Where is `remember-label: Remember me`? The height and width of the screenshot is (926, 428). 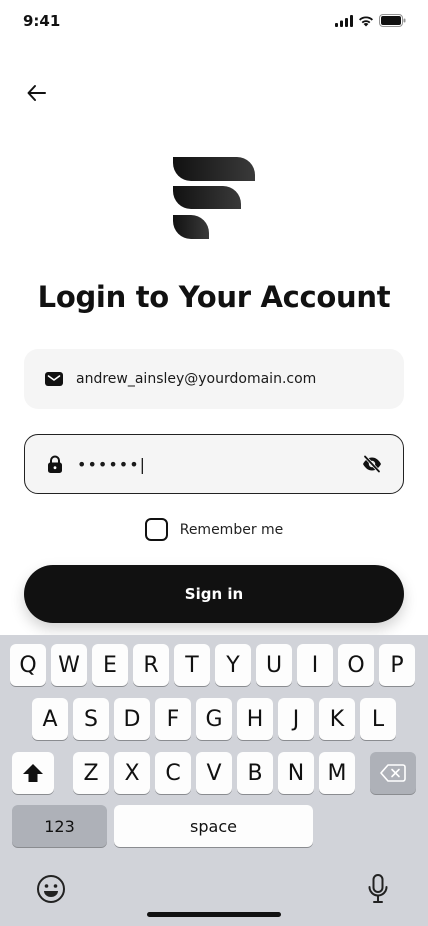
remember-label: Remember me is located at coordinates (231, 529).